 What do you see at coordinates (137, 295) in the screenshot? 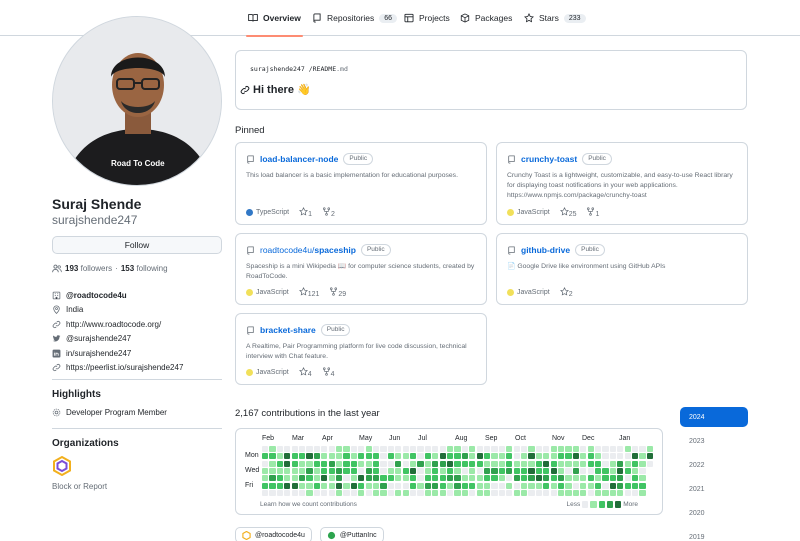
I see `detail-organization: @roadtocode4u` at bounding box center [137, 295].